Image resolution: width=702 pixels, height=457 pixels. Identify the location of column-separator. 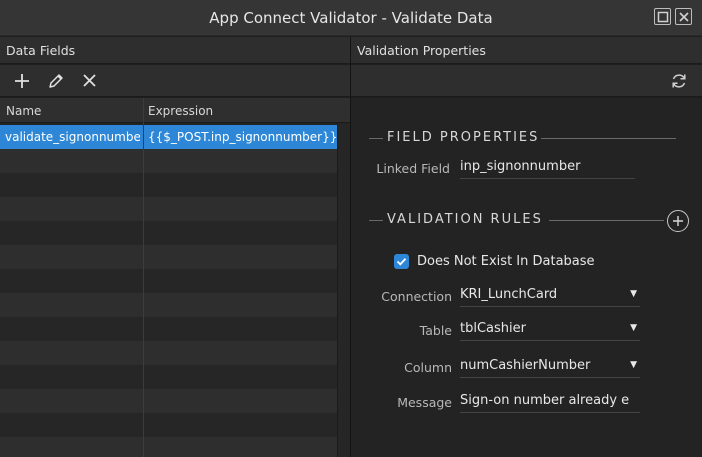
(143, 277).